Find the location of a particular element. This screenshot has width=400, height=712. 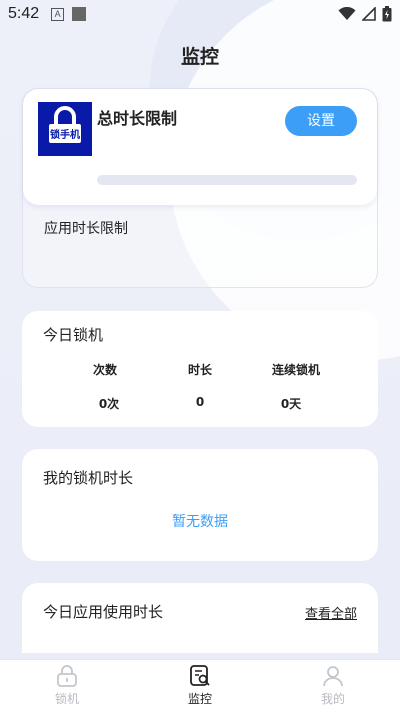

tab-lock: 锁机 is located at coordinates (67, 685).